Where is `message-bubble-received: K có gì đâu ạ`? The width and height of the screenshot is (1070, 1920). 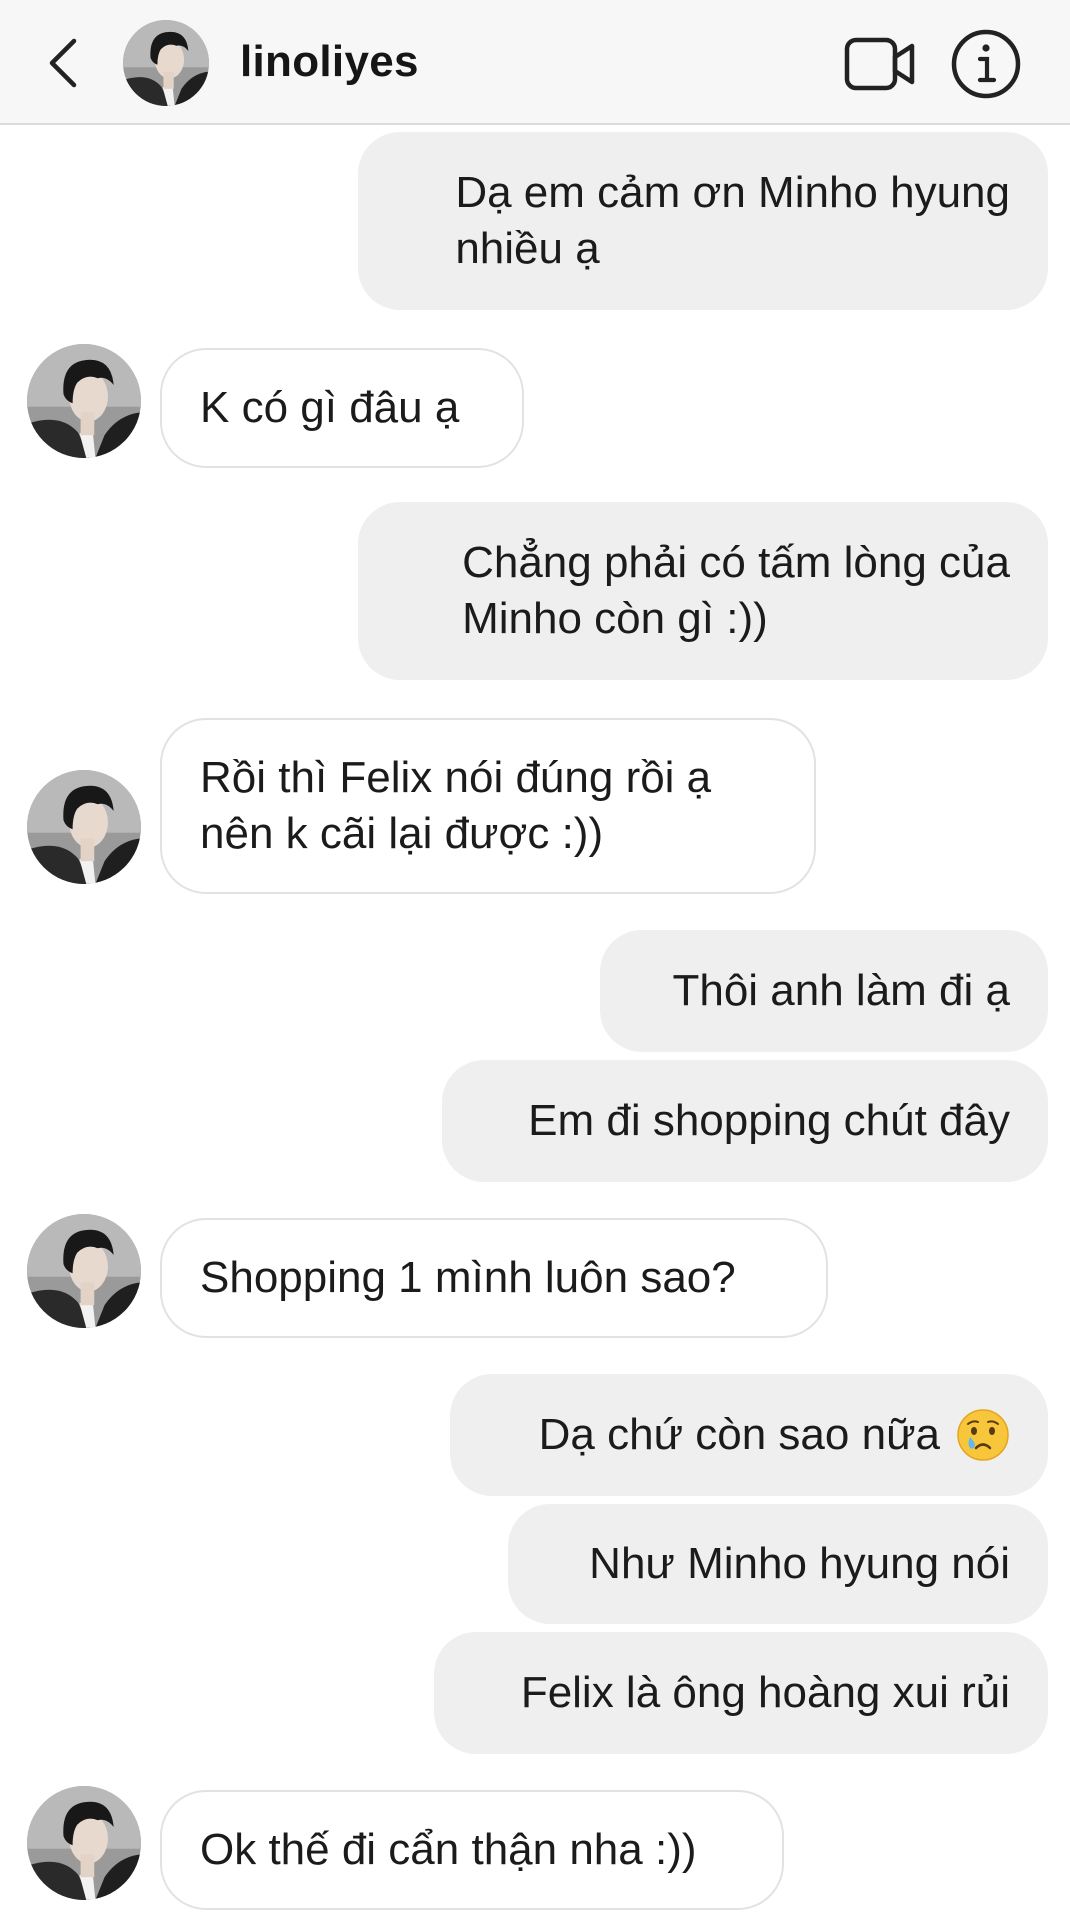
message-bubble-received: K có gì đâu ạ is located at coordinates (342, 408).